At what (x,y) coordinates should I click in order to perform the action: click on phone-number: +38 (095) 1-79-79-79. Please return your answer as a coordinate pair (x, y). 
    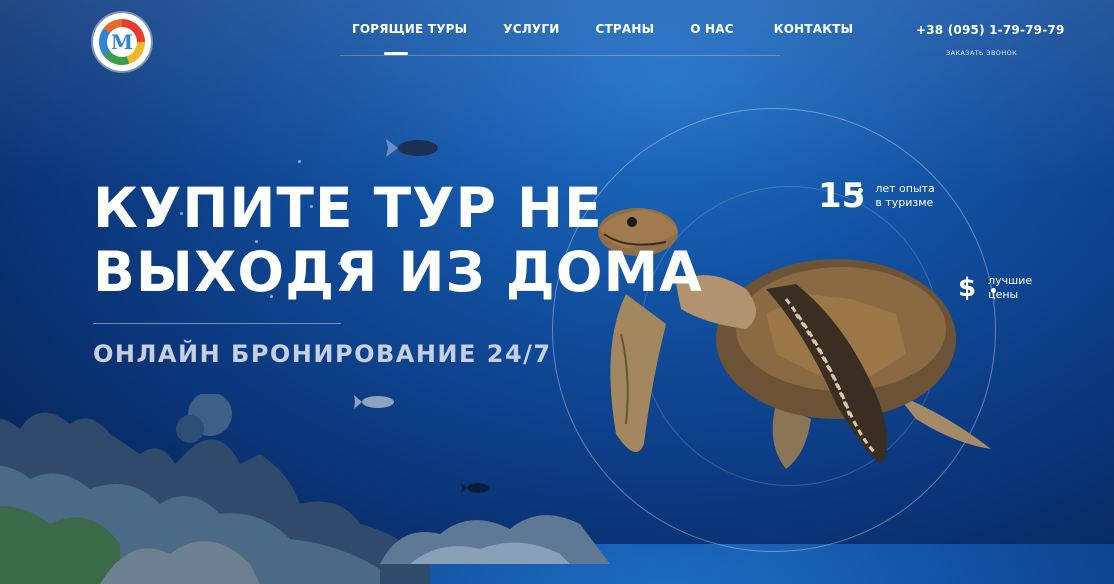
    Looking at the image, I should click on (990, 30).